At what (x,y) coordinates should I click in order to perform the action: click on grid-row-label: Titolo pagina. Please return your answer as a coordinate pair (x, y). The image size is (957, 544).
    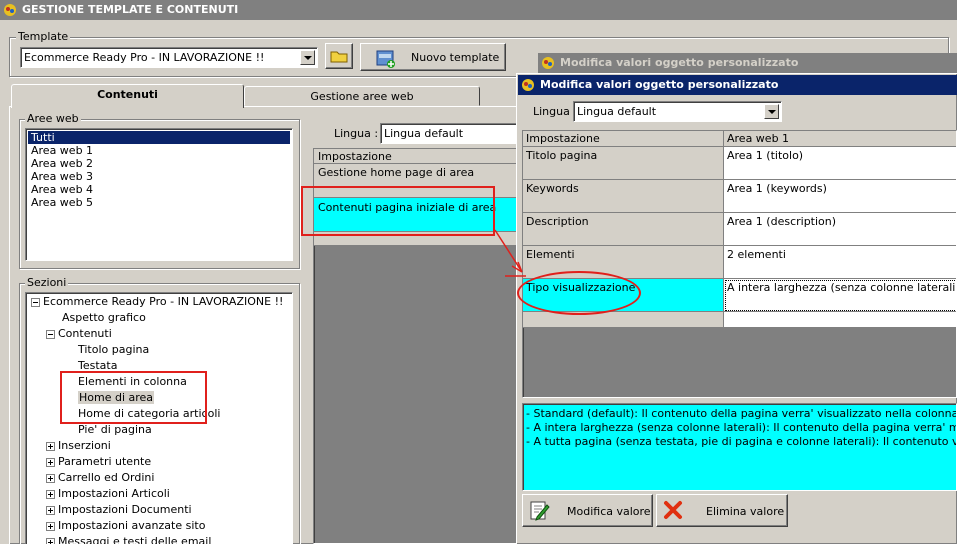
    Looking at the image, I should click on (623, 163).